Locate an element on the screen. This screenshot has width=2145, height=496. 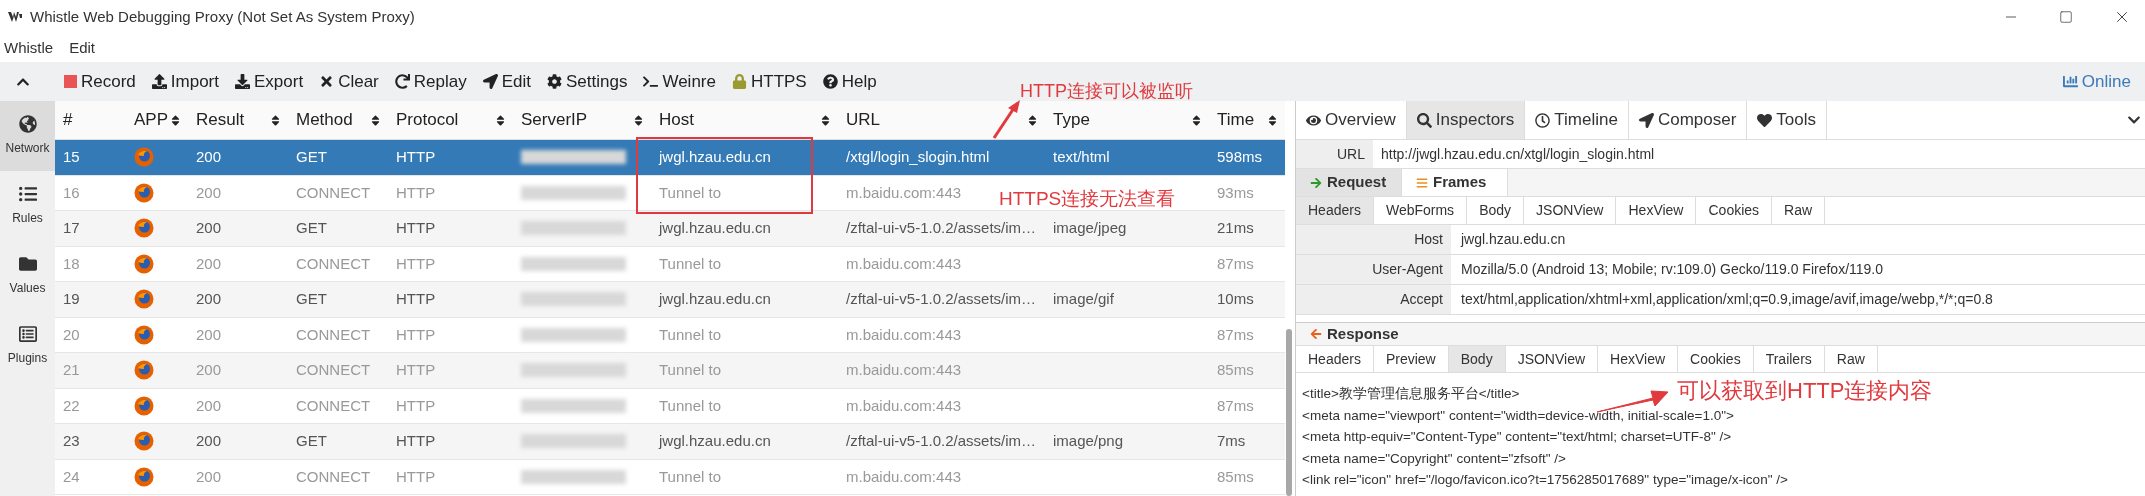
annotation-text: HTTP连接可以被监听 is located at coordinates (1106, 91).